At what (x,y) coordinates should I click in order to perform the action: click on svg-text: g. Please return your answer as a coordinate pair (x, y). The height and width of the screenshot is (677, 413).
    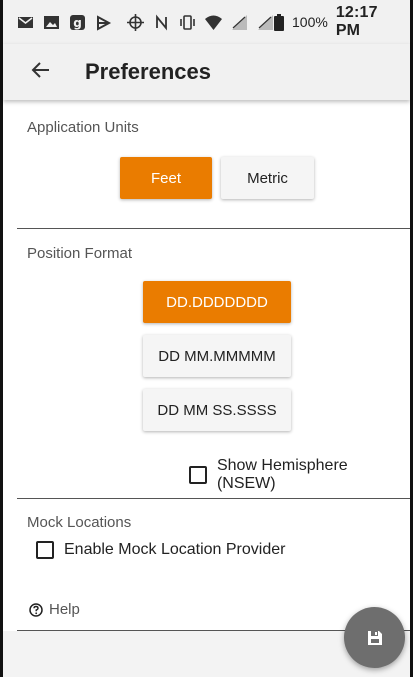
    Looking at the image, I should click on (77, 23).